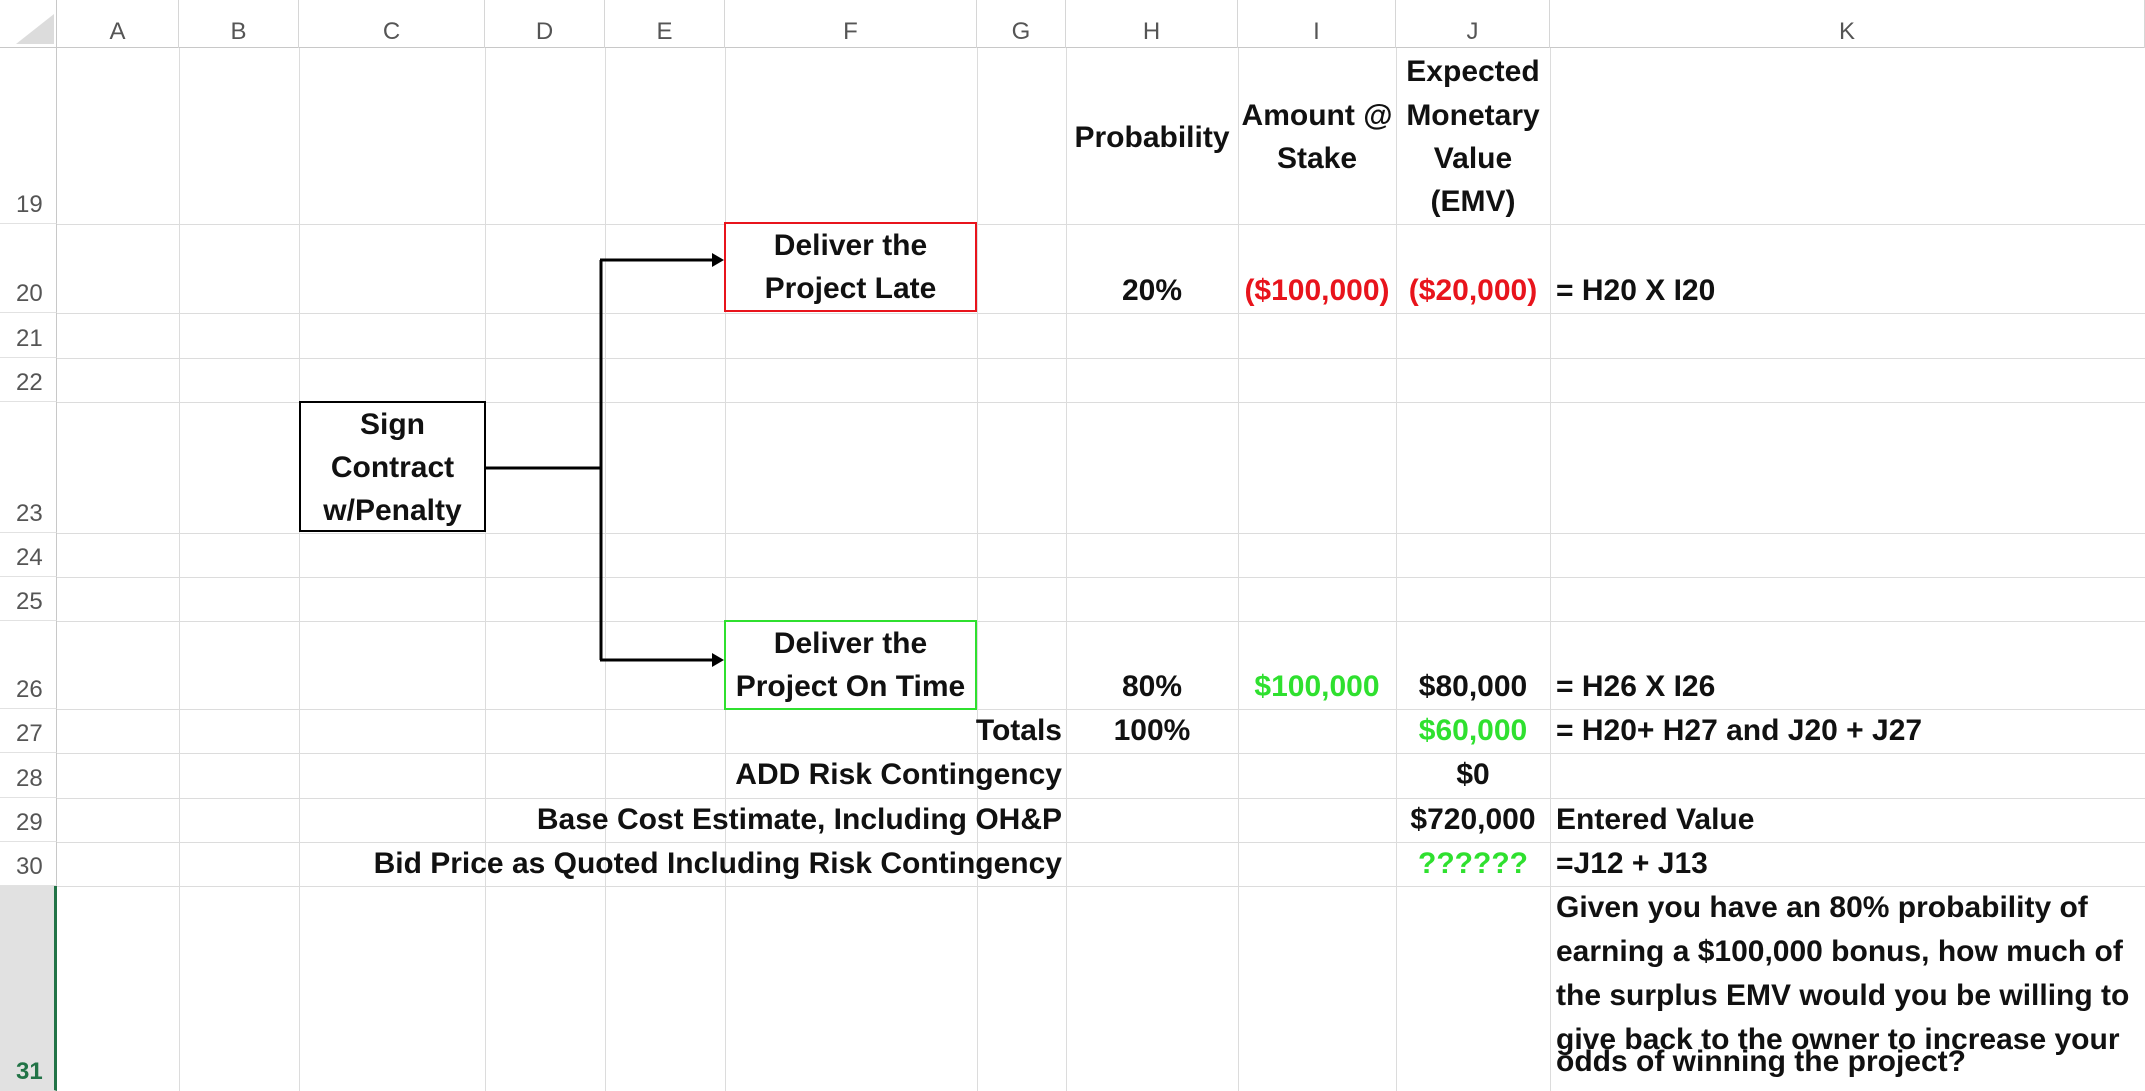 The height and width of the screenshot is (1091, 2145). Describe the element at coordinates (1635, 291) in the screenshot. I see `k20-formula: = H20 X I20` at that location.